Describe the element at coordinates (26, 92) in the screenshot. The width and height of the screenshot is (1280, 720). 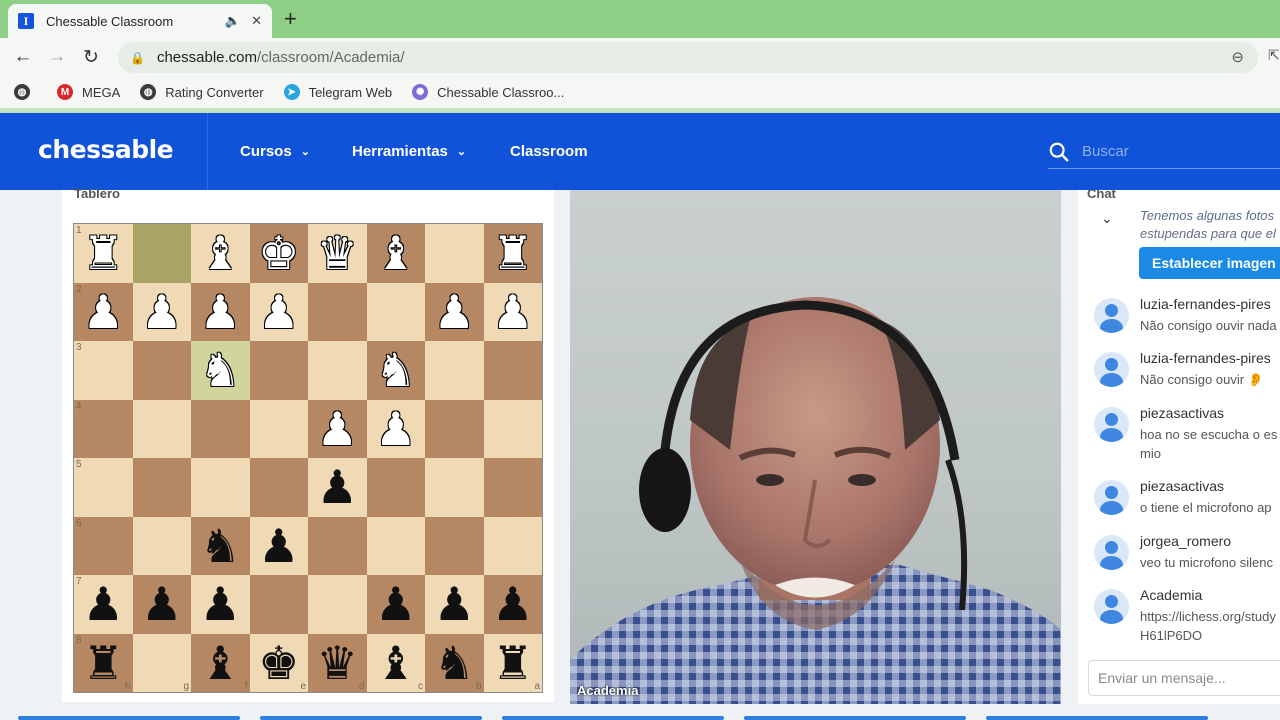
I see `bookmark-globe: ◍` at that location.